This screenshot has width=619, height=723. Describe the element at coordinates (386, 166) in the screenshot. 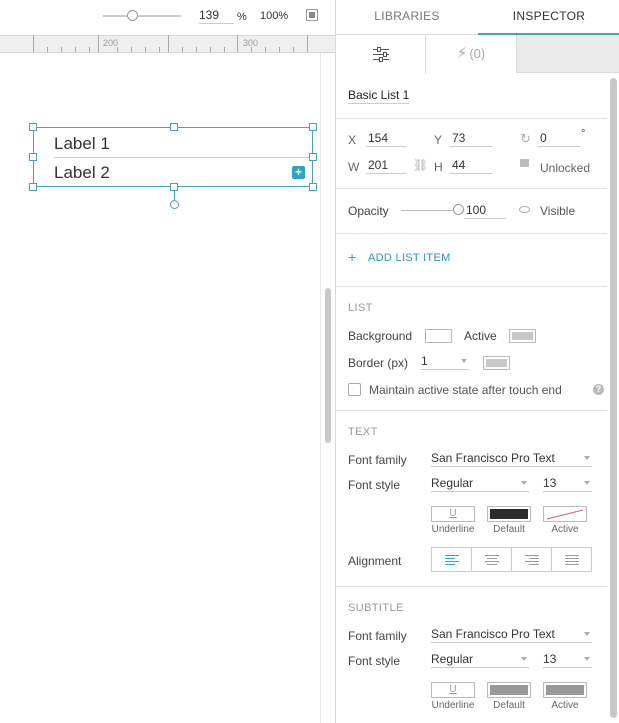

I see `w-input: 201` at that location.